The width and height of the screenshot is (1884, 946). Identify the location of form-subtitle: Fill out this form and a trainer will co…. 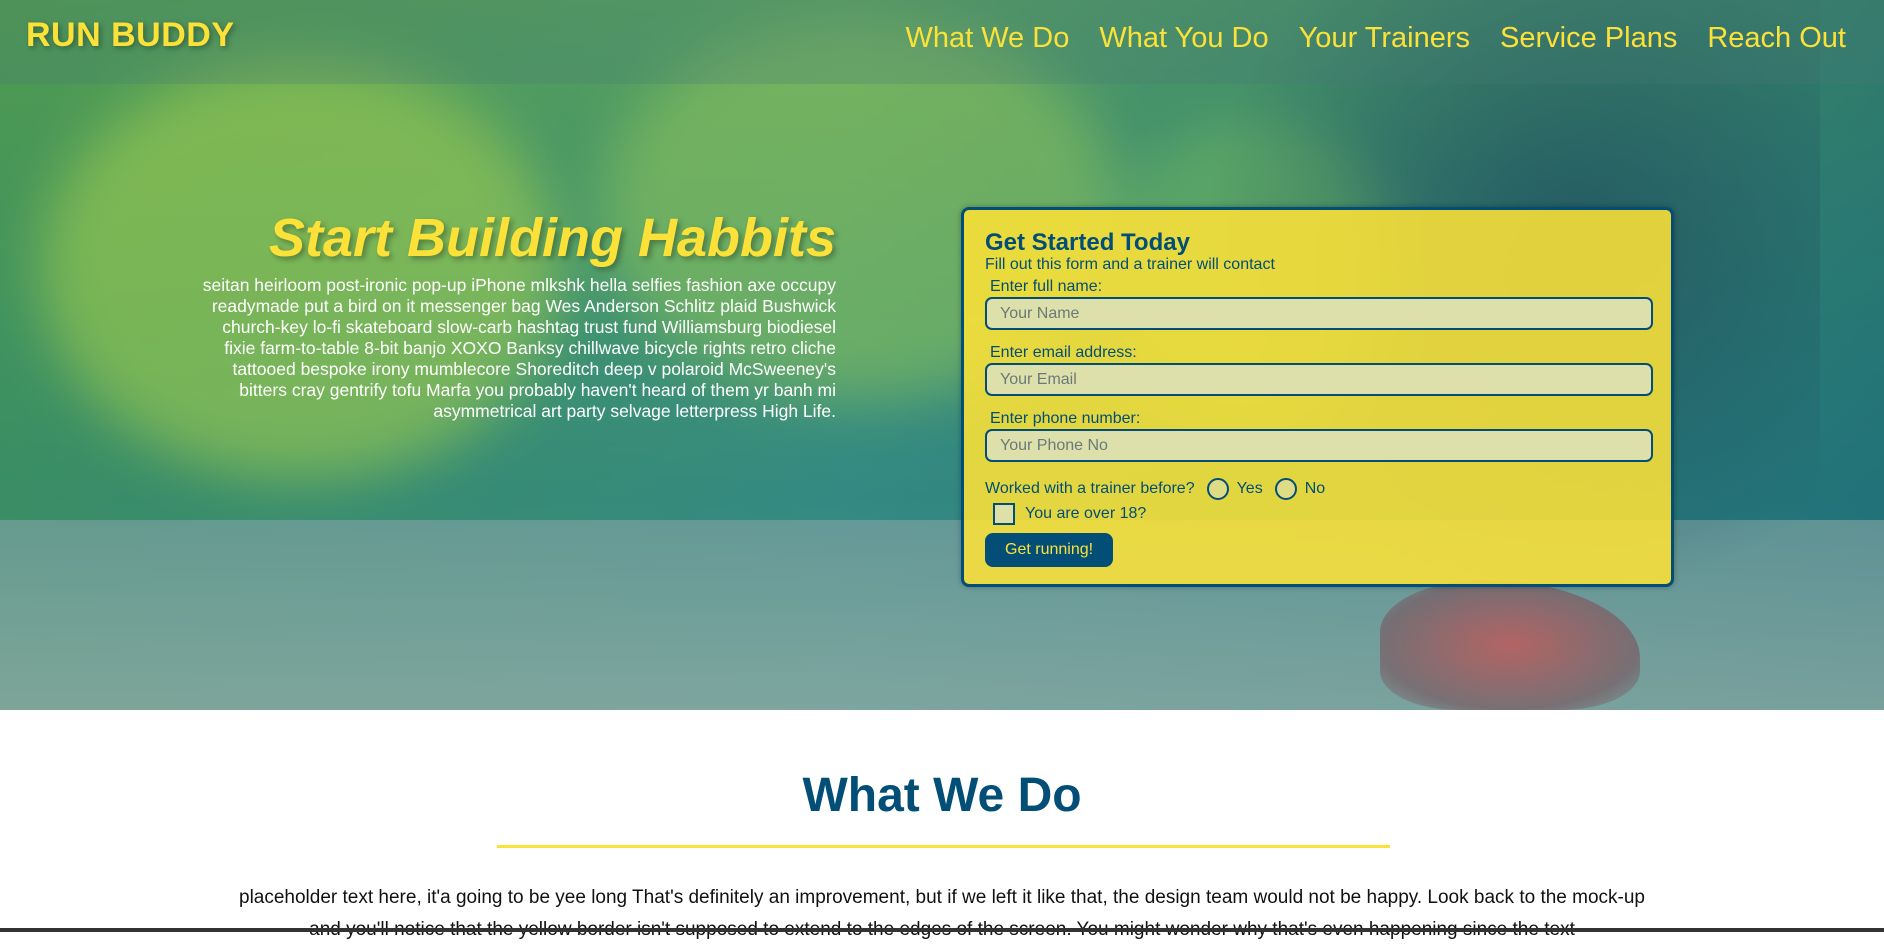
(1130, 264).